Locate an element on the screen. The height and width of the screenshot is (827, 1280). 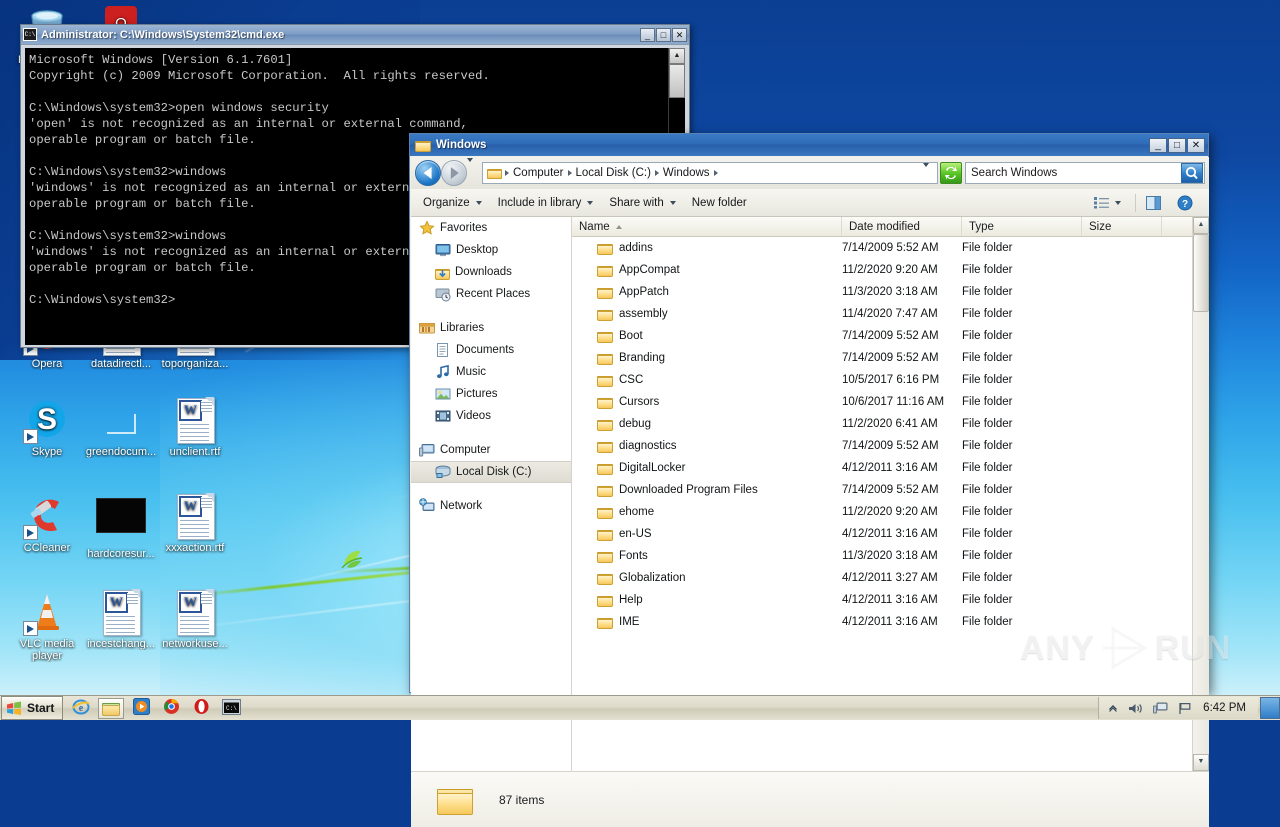
chevron-up-icon is located at coordinates (1113, 708).